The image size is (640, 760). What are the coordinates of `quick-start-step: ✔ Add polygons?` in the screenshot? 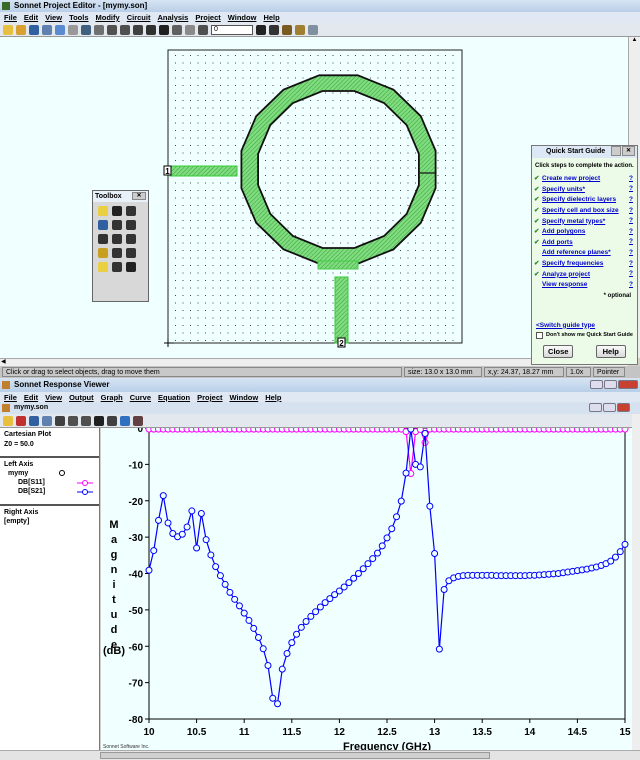 It's located at (584, 231).